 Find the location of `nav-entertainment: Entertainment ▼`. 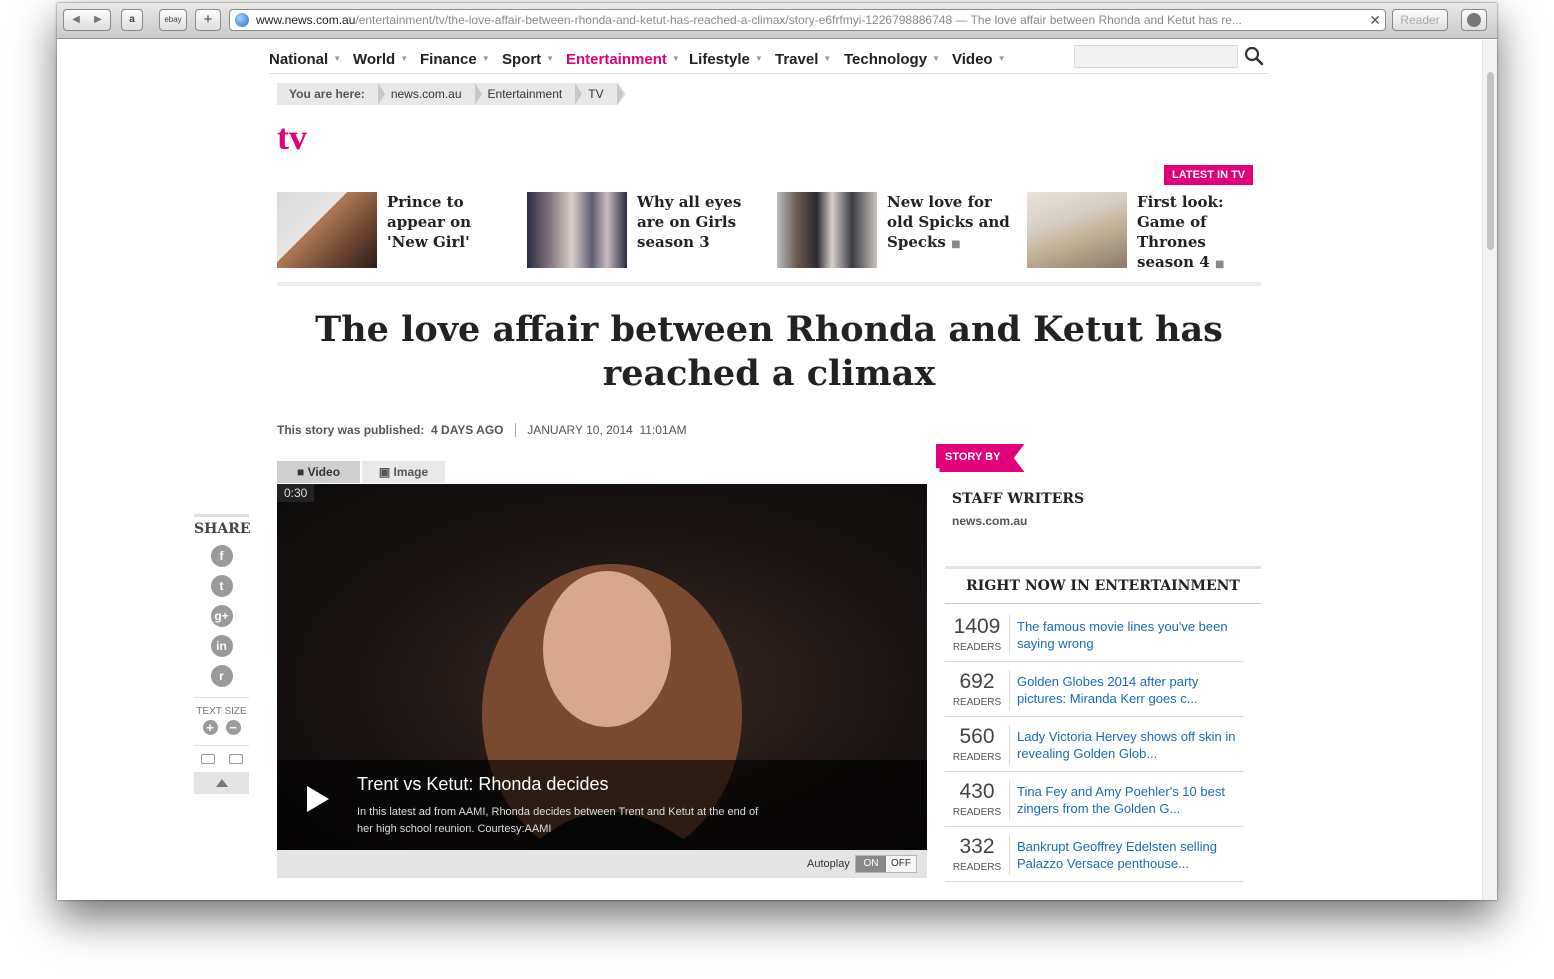

nav-entertainment: Entertainment ▼ is located at coordinates (623, 59).